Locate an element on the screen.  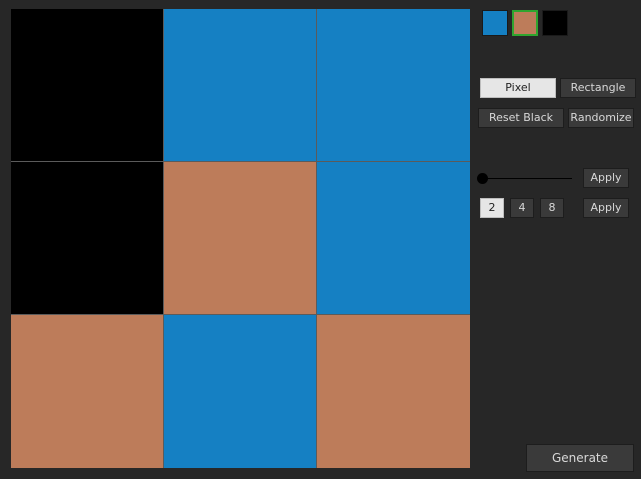
size-slider-thumb is located at coordinates (482, 178).